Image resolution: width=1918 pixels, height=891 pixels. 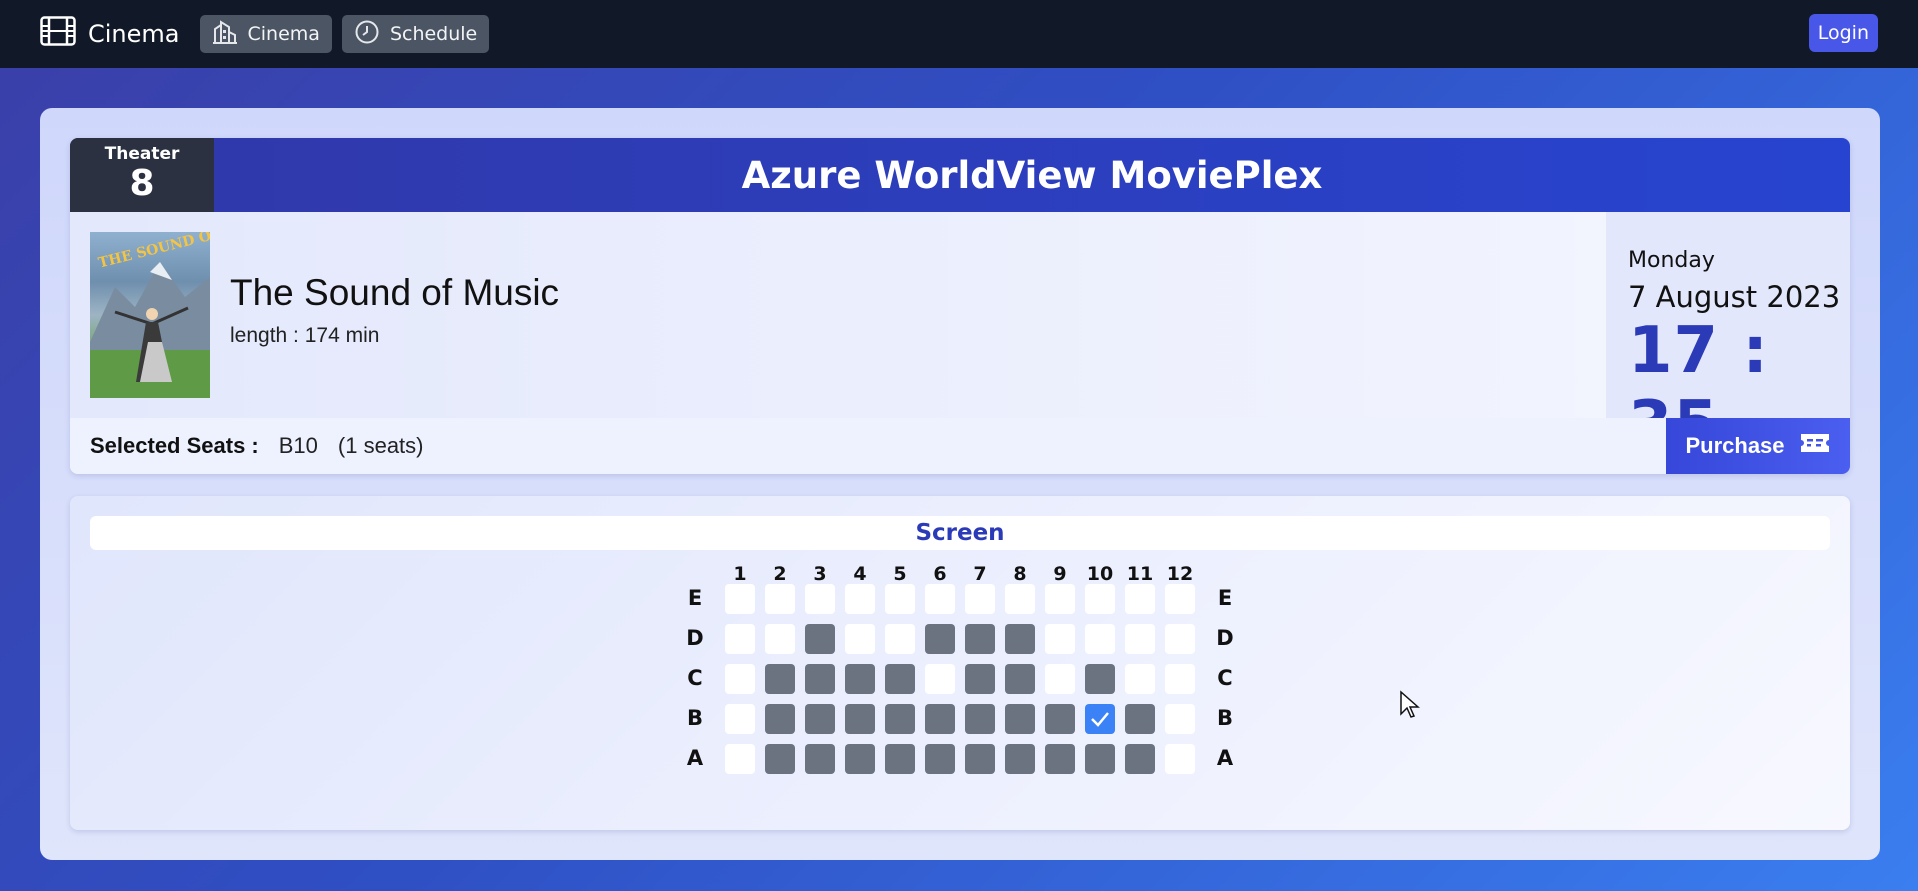 I want to click on selected-seats-count: (1 seats), so click(x=380, y=445).